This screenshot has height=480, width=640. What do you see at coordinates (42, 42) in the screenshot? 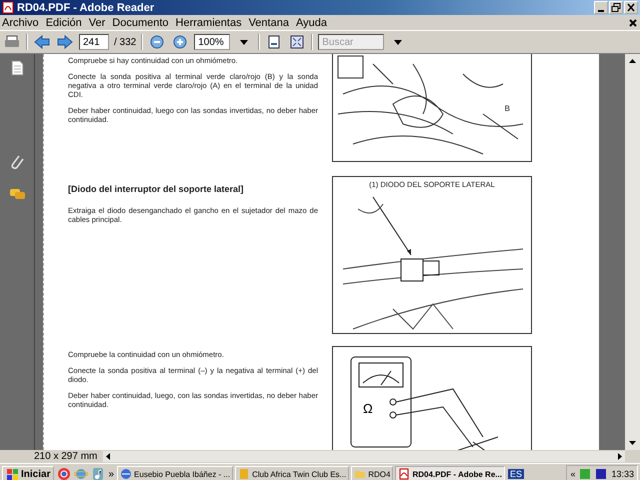
I see `back-arrow-icon` at bounding box center [42, 42].